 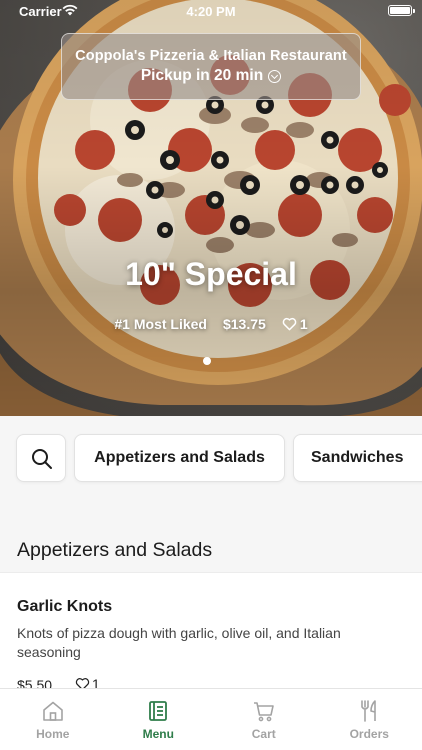 I want to click on fork-knife-icon, so click(x=369, y=711).